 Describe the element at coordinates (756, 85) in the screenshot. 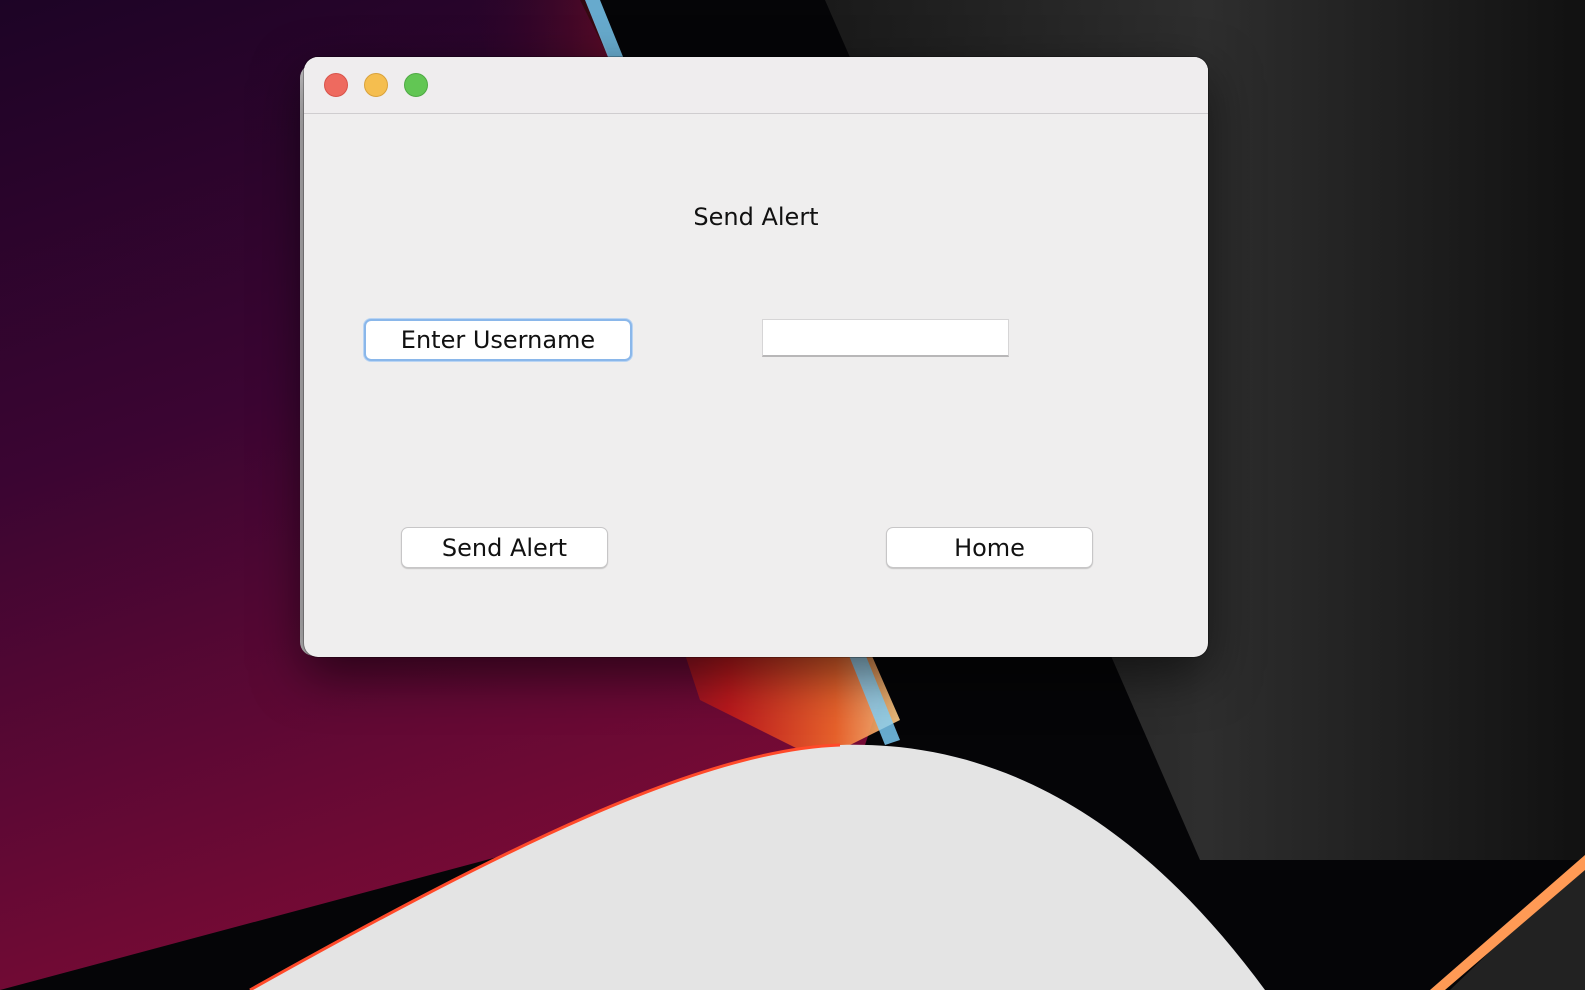

I see `window-titlebar` at that location.